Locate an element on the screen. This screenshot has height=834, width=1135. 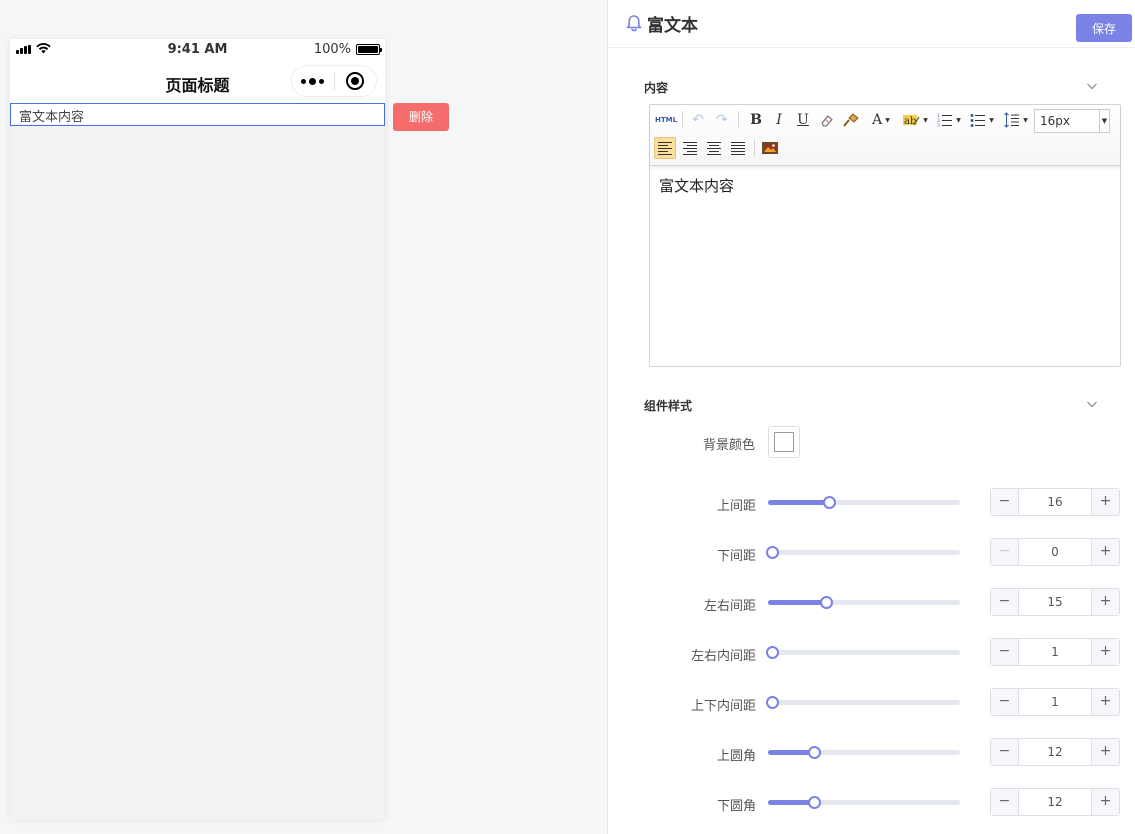
save-button: 保存 is located at coordinates (1104, 28).